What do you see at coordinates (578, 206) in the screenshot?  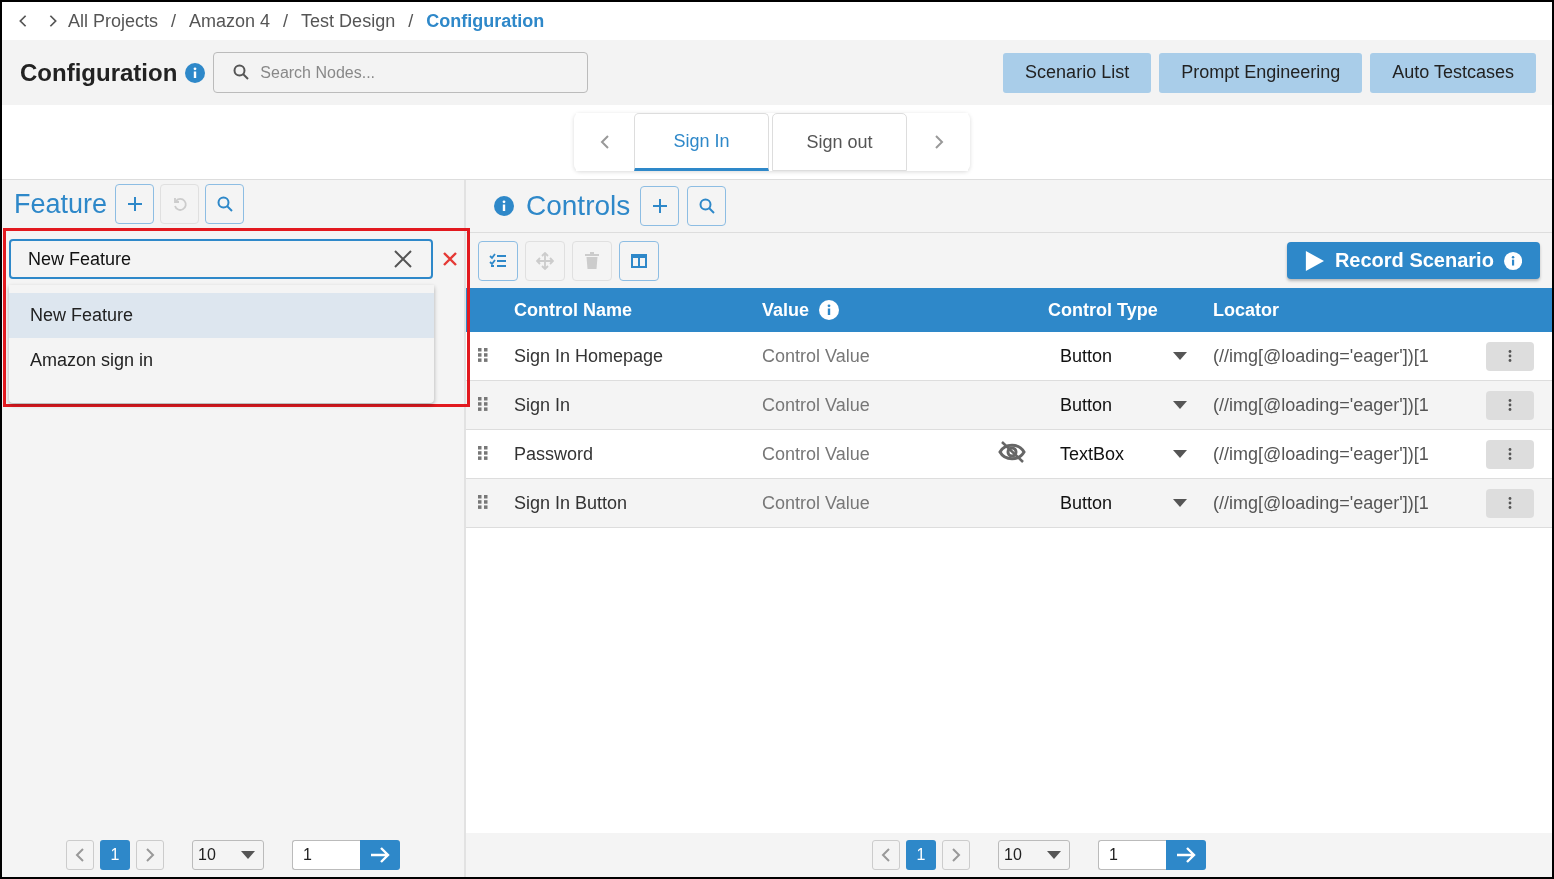 I see `panel-title: Controls` at bounding box center [578, 206].